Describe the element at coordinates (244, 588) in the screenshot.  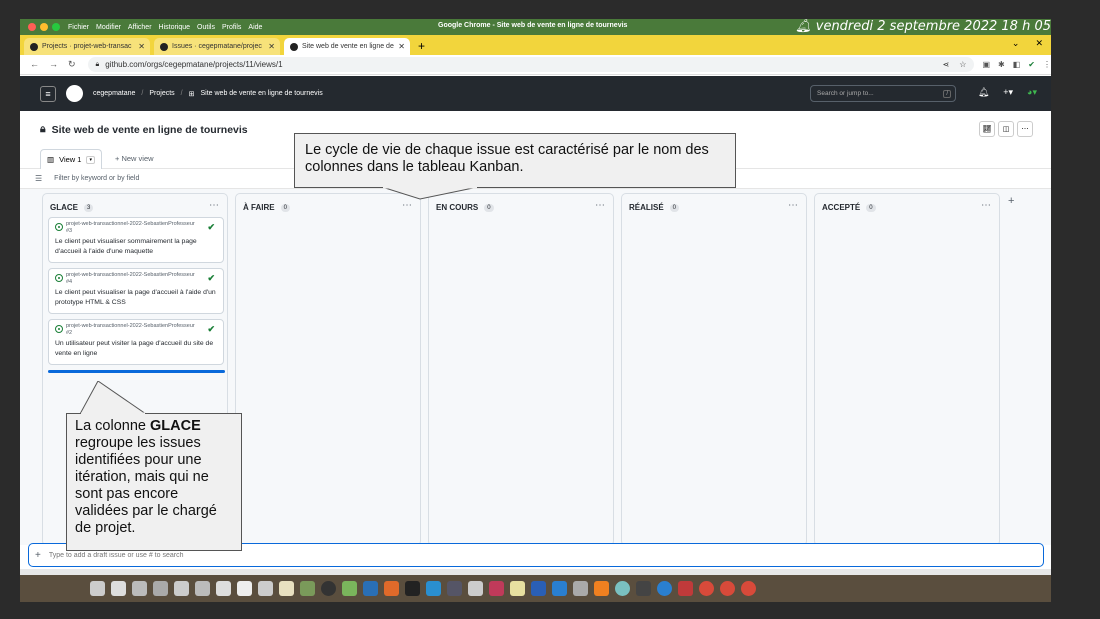
I see `pen-icon` at that location.